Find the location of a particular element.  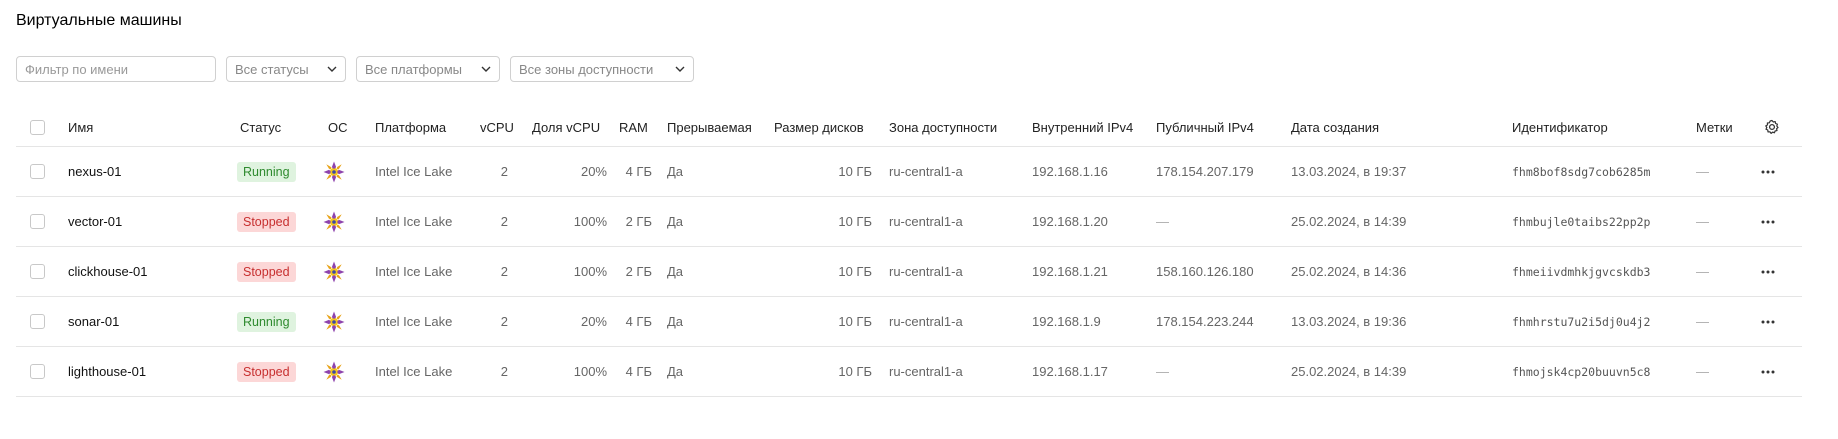

created-value: 25.02.2024, в 14:36 is located at coordinates (1349, 271).